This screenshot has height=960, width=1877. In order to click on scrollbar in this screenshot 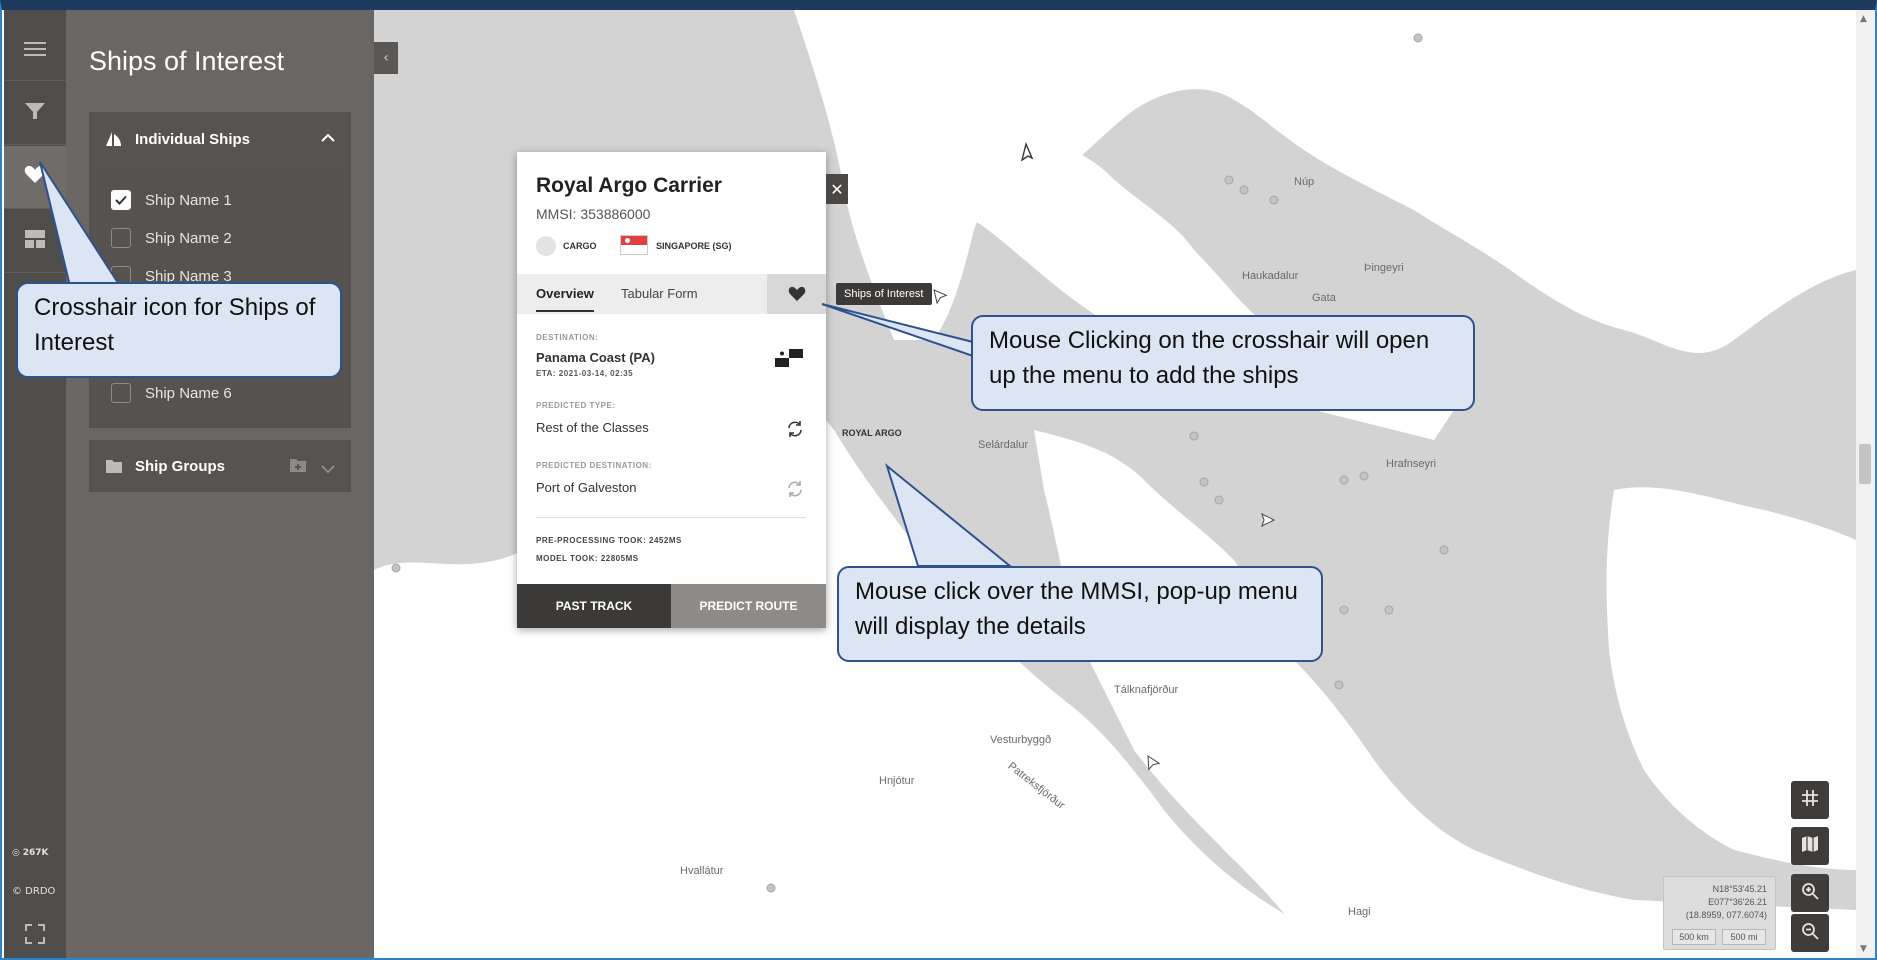, I will do `click(1865, 484)`.